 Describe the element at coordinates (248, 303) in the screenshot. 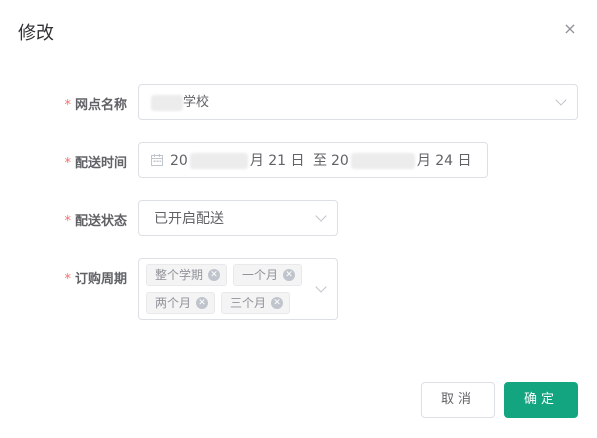

I see `tag-label: 三个月` at that location.